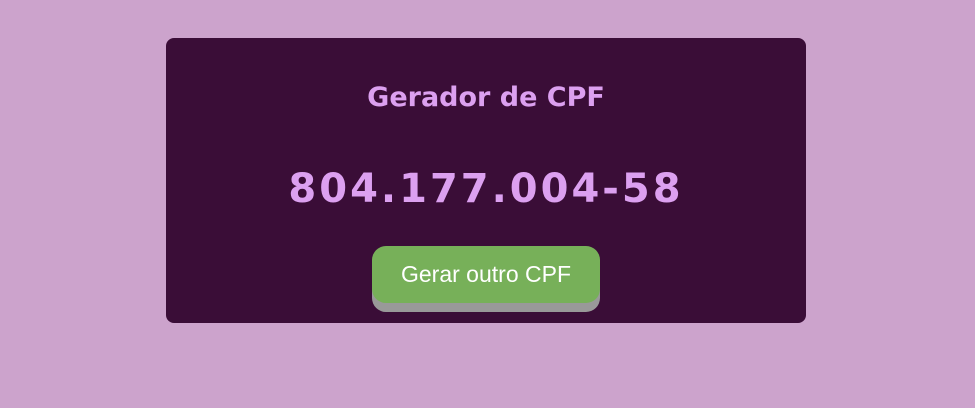  What do you see at coordinates (486, 97) in the screenshot?
I see `page-title: Gerador de CPF` at bounding box center [486, 97].